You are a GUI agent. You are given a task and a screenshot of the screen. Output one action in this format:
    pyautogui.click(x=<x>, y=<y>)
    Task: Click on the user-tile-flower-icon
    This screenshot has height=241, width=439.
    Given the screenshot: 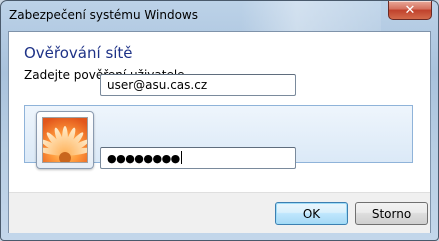 What is the action you would take?
    pyautogui.click(x=65, y=140)
    